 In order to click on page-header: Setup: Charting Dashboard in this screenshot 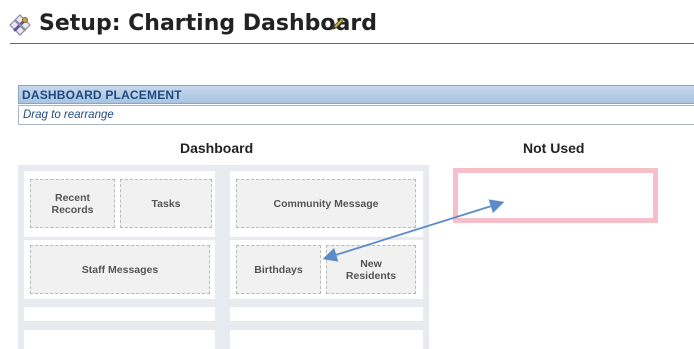, I will do `click(347, 22)`.